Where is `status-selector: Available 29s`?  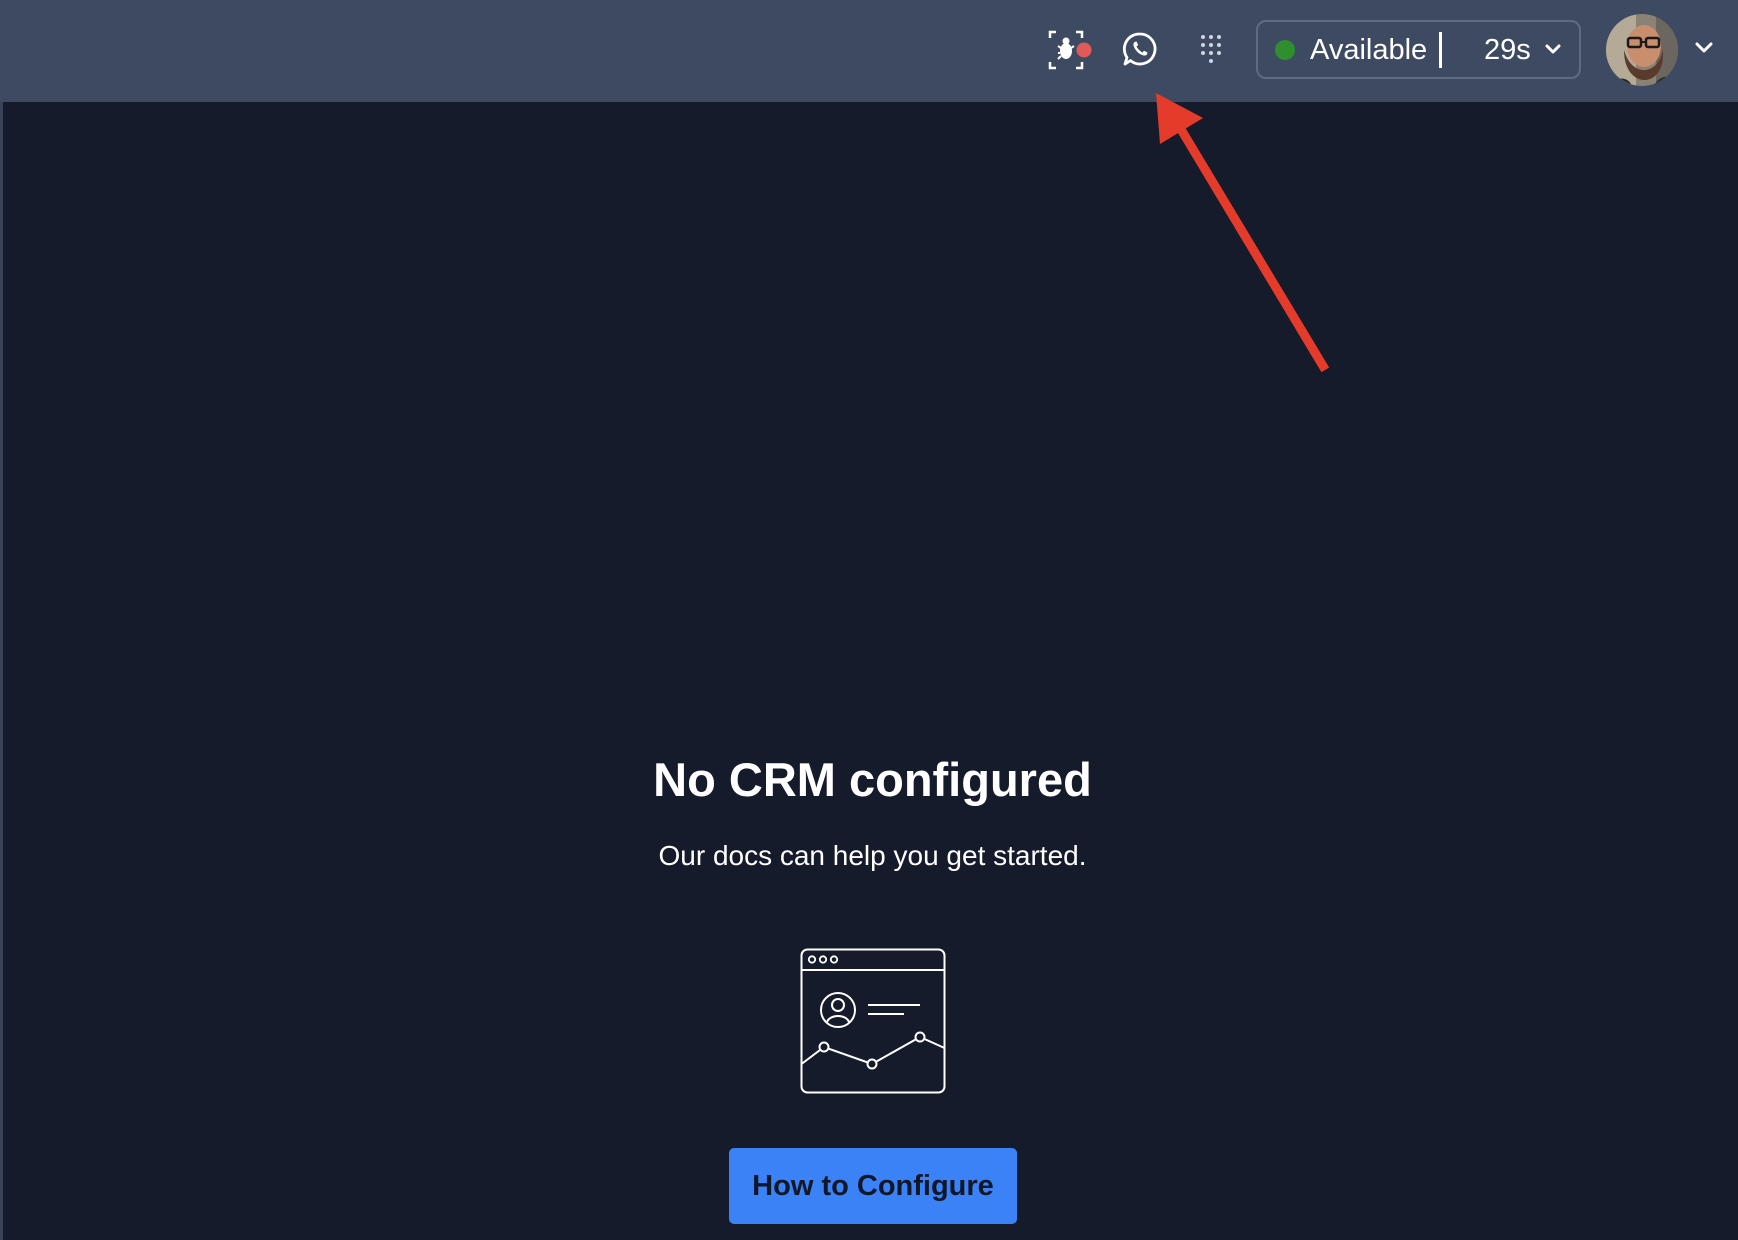
status-selector: Available 29s is located at coordinates (1418, 49).